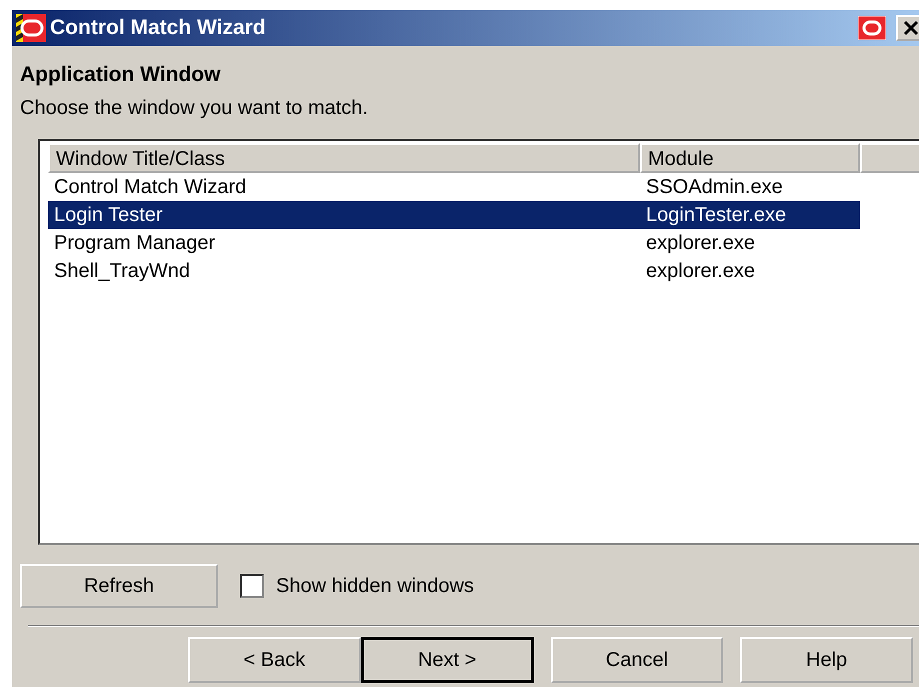 The height and width of the screenshot is (687, 919). I want to click on list-row: Control Match Wizard SSOAdmin.exe, so click(454, 187).